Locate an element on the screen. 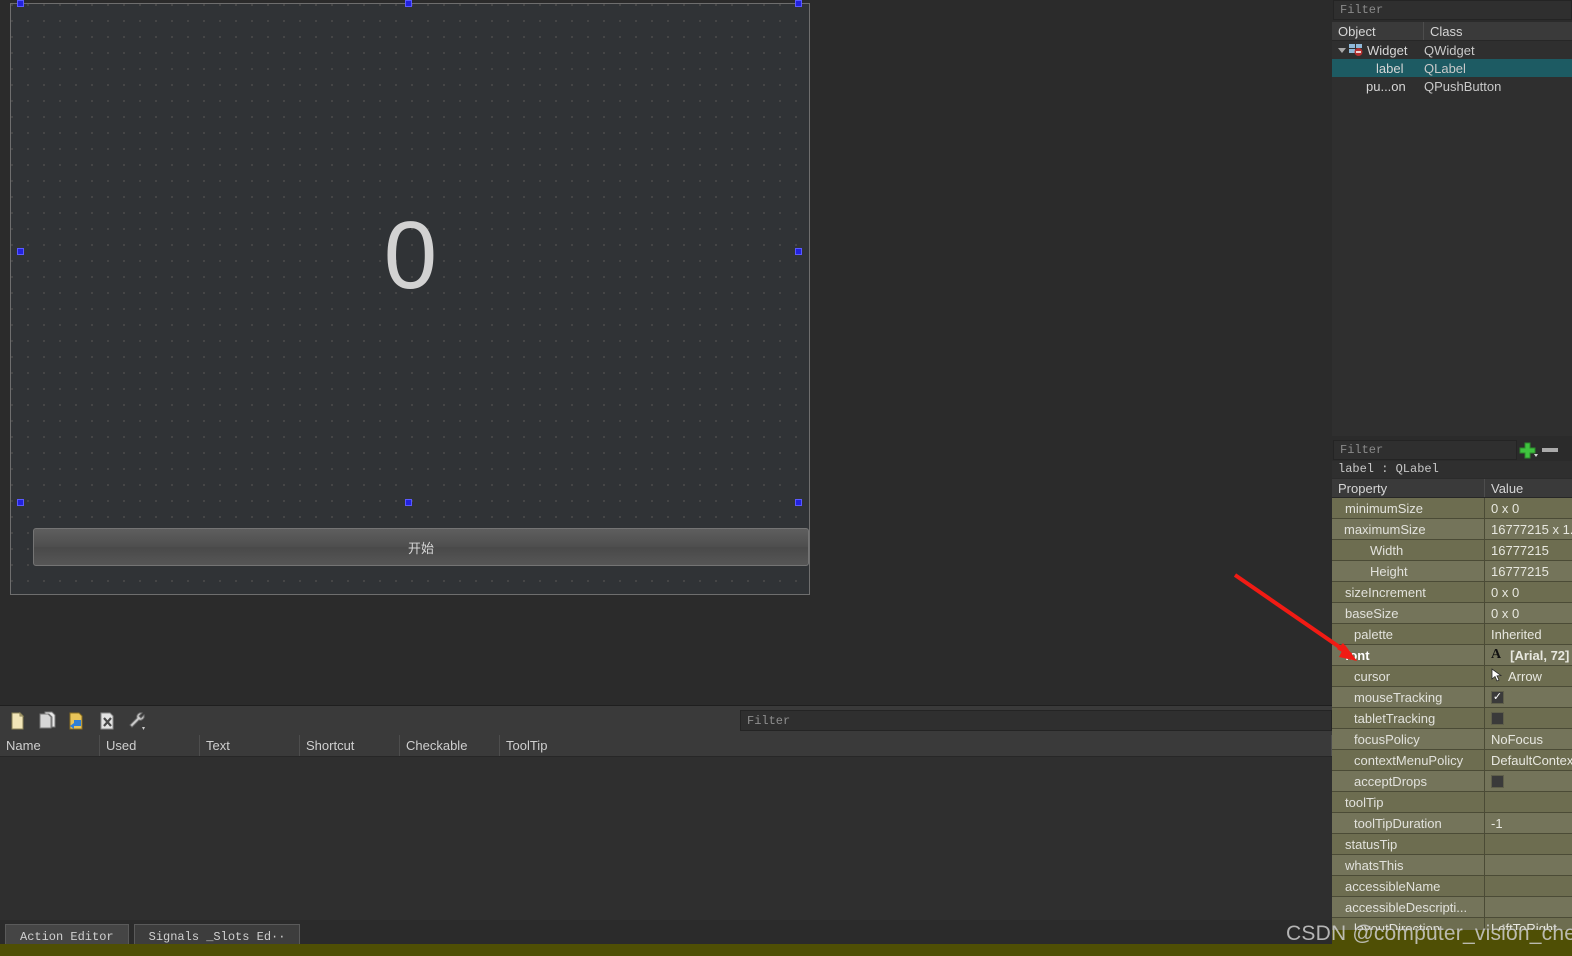  object-filter-input: Filter is located at coordinates (1452, 10).